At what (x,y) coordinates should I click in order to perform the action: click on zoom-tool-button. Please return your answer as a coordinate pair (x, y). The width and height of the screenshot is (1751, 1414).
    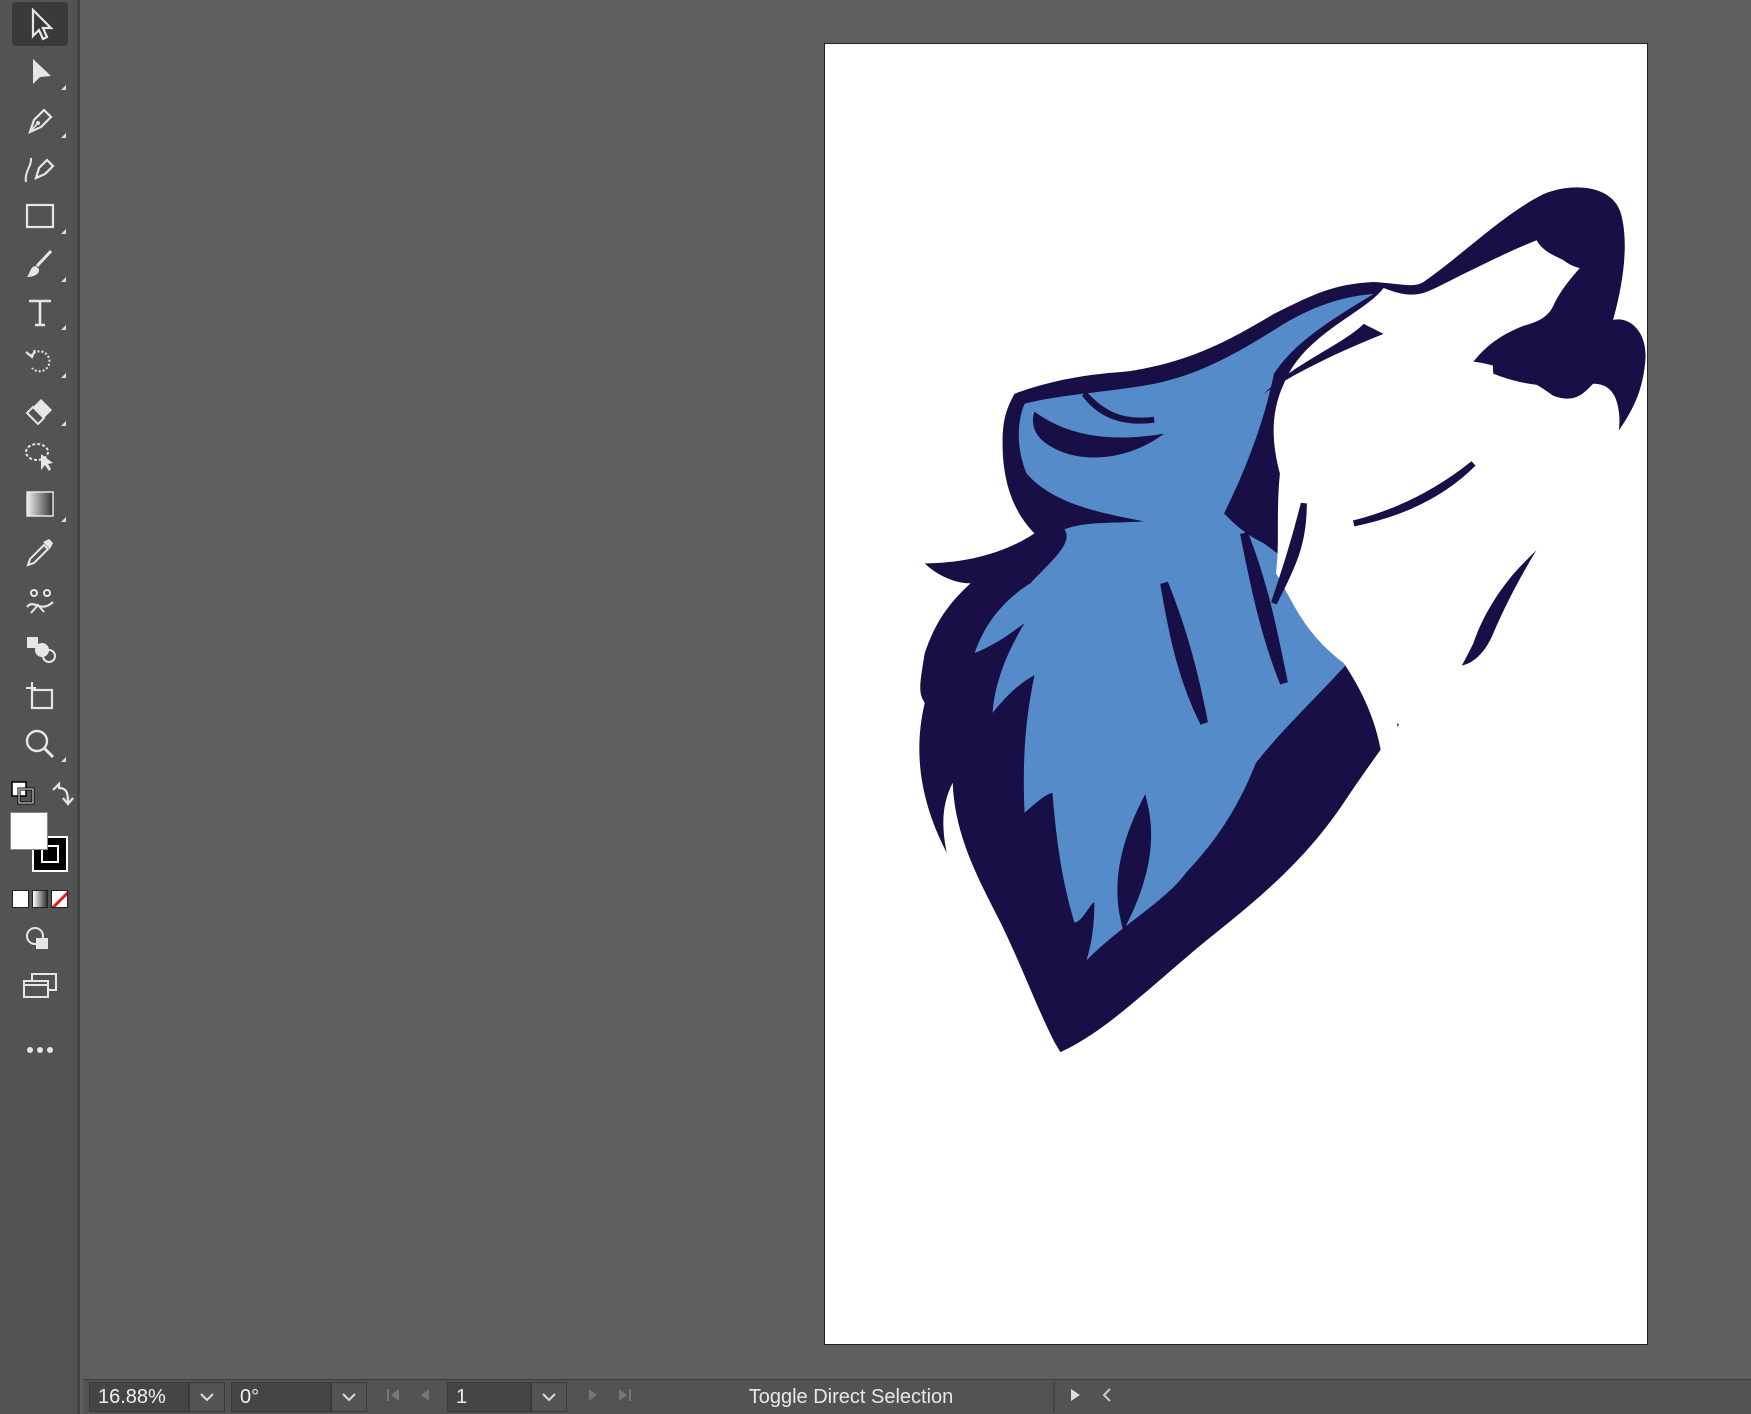
    Looking at the image, I should click on (40, 744).